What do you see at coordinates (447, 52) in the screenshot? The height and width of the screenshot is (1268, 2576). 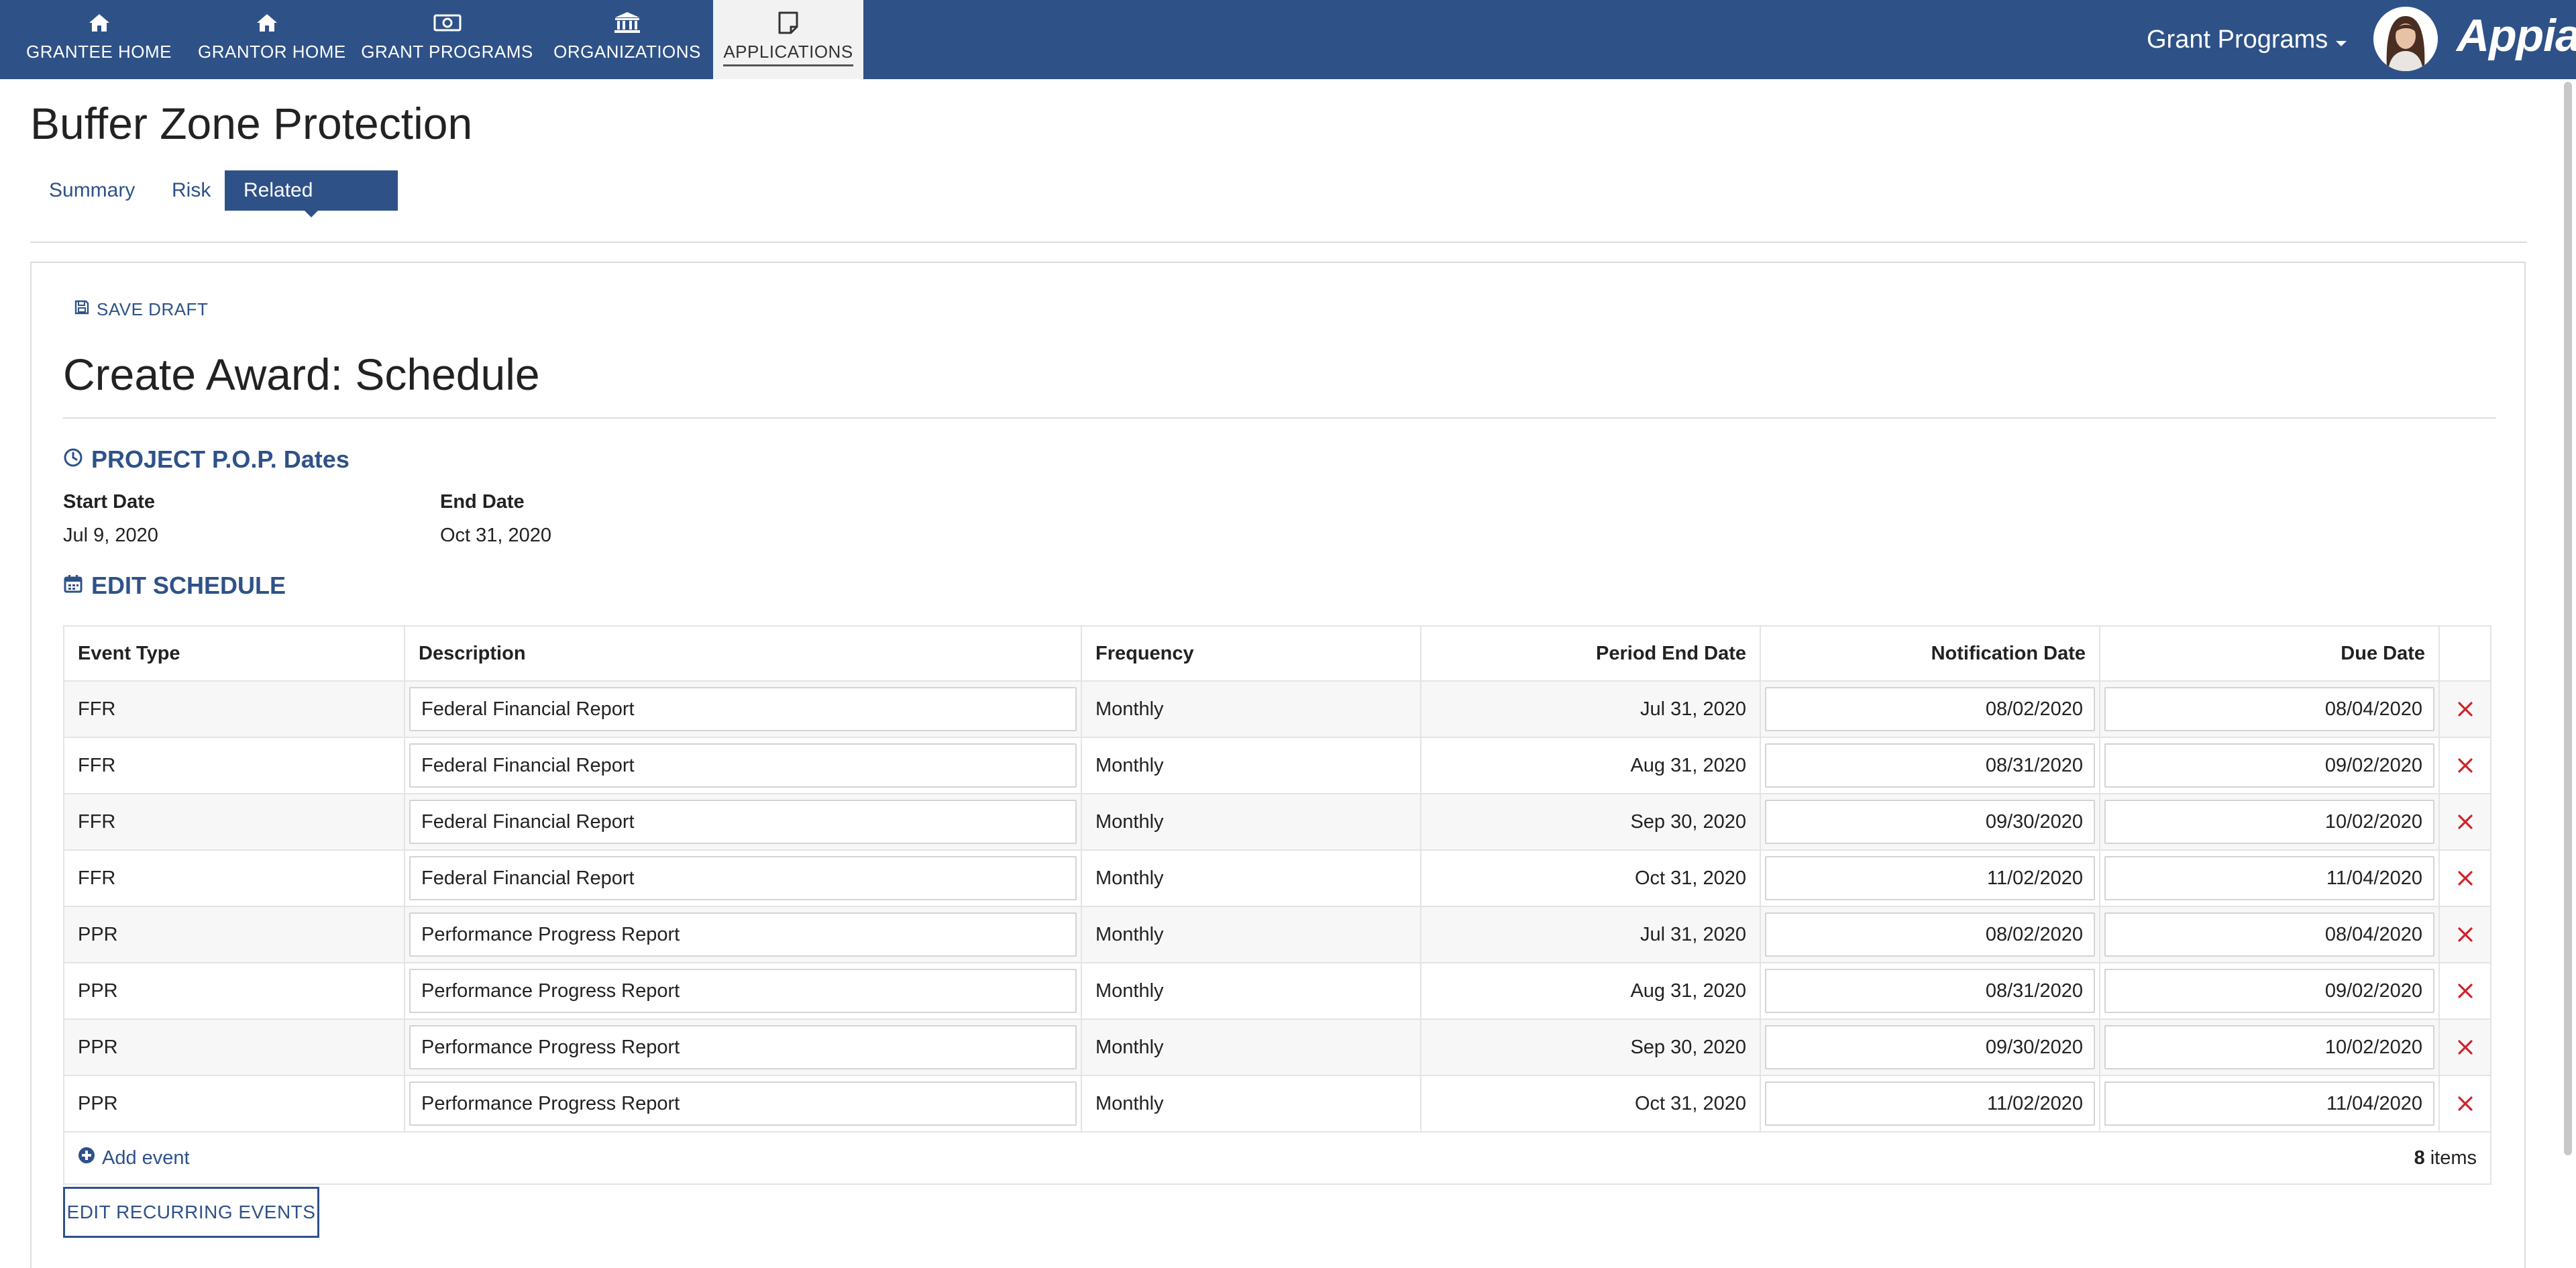 I see `nav-tab-label: GRANT PROGRAMS` at bounding box center [447, 52].